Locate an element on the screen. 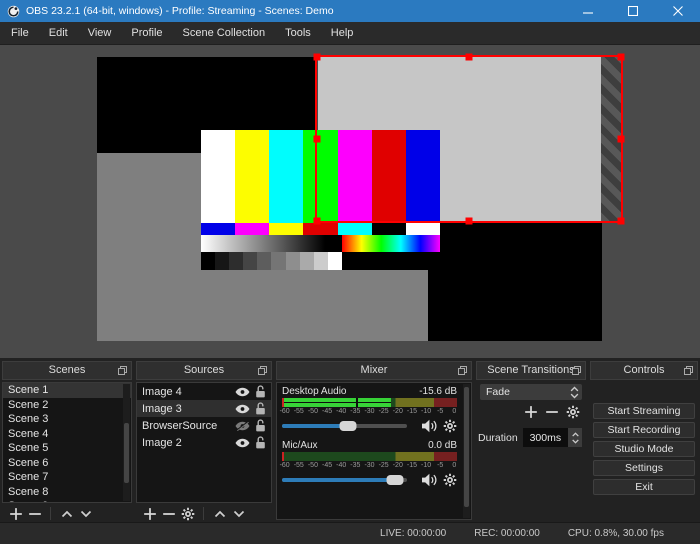 This screenshot has height=544, width=700. menu-item-edit: Edit is located at coordinates (58, 33).